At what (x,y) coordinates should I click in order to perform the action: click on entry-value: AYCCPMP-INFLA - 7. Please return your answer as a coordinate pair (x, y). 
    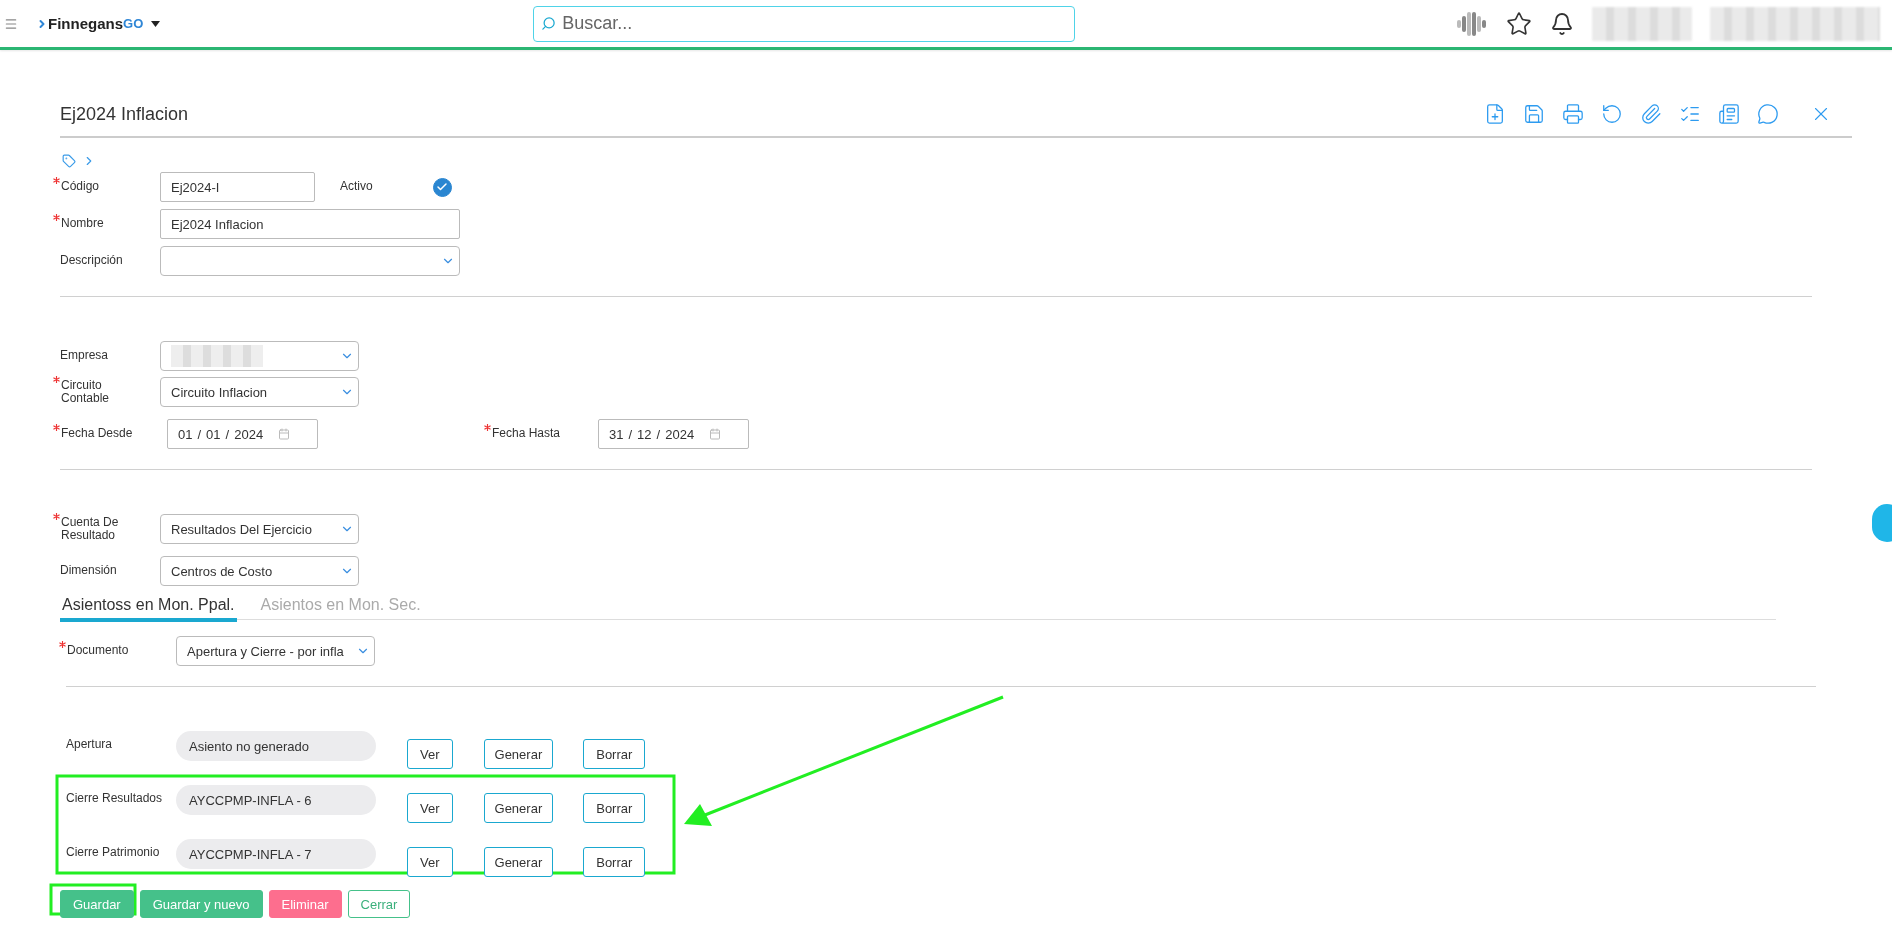
    Looking at the image, I should click on (276, 854).